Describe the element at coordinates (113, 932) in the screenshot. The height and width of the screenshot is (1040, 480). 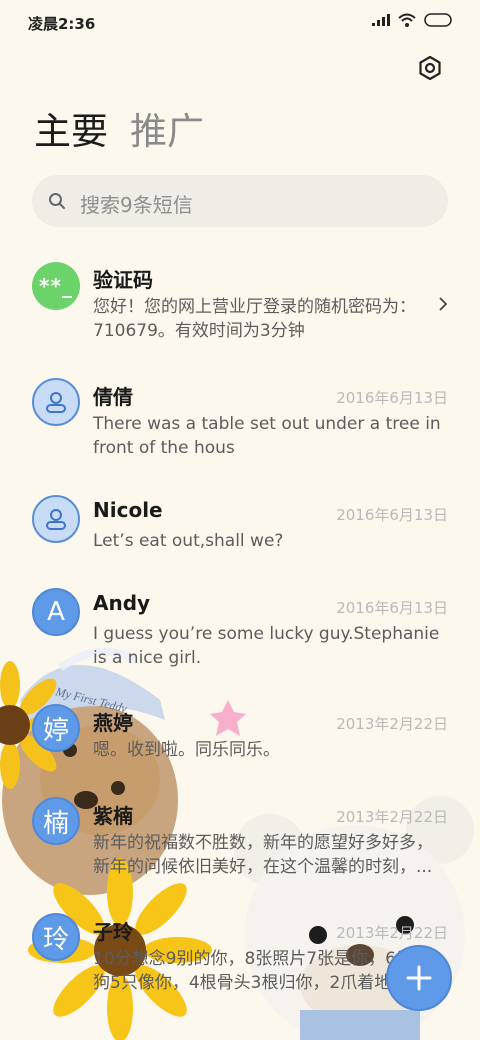
I see `sender-name: 子玲` at that location.